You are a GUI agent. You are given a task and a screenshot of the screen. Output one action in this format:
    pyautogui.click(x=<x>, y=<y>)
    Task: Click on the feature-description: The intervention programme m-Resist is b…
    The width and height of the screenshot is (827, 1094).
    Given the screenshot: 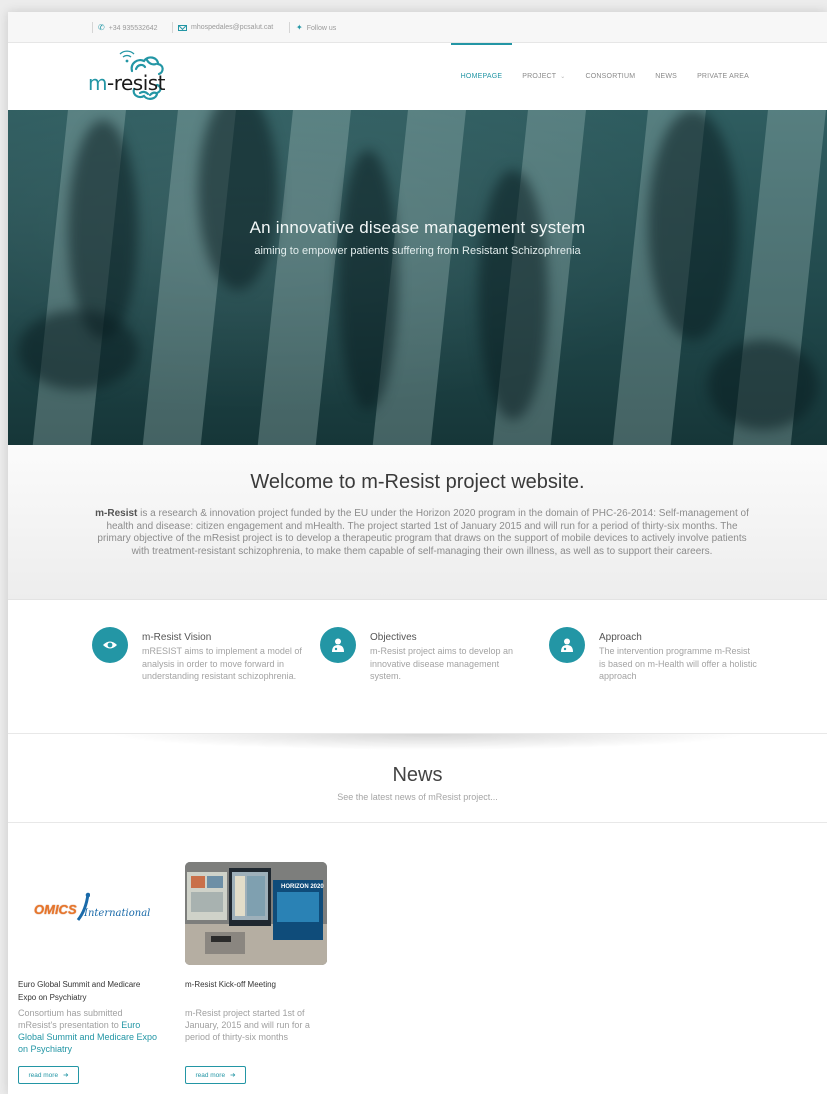 What is the action you would take?
    pyautogui.click(x=678, y=663)
    